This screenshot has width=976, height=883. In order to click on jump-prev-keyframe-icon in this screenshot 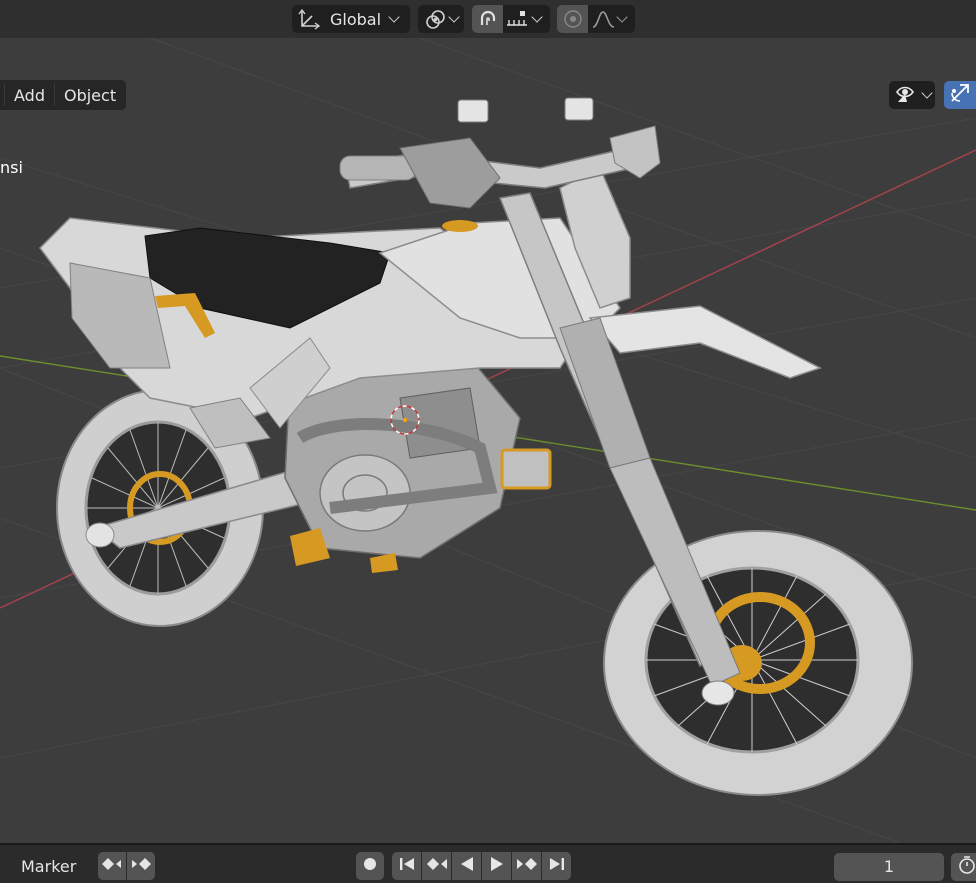, I will do `click(437, 866)`.